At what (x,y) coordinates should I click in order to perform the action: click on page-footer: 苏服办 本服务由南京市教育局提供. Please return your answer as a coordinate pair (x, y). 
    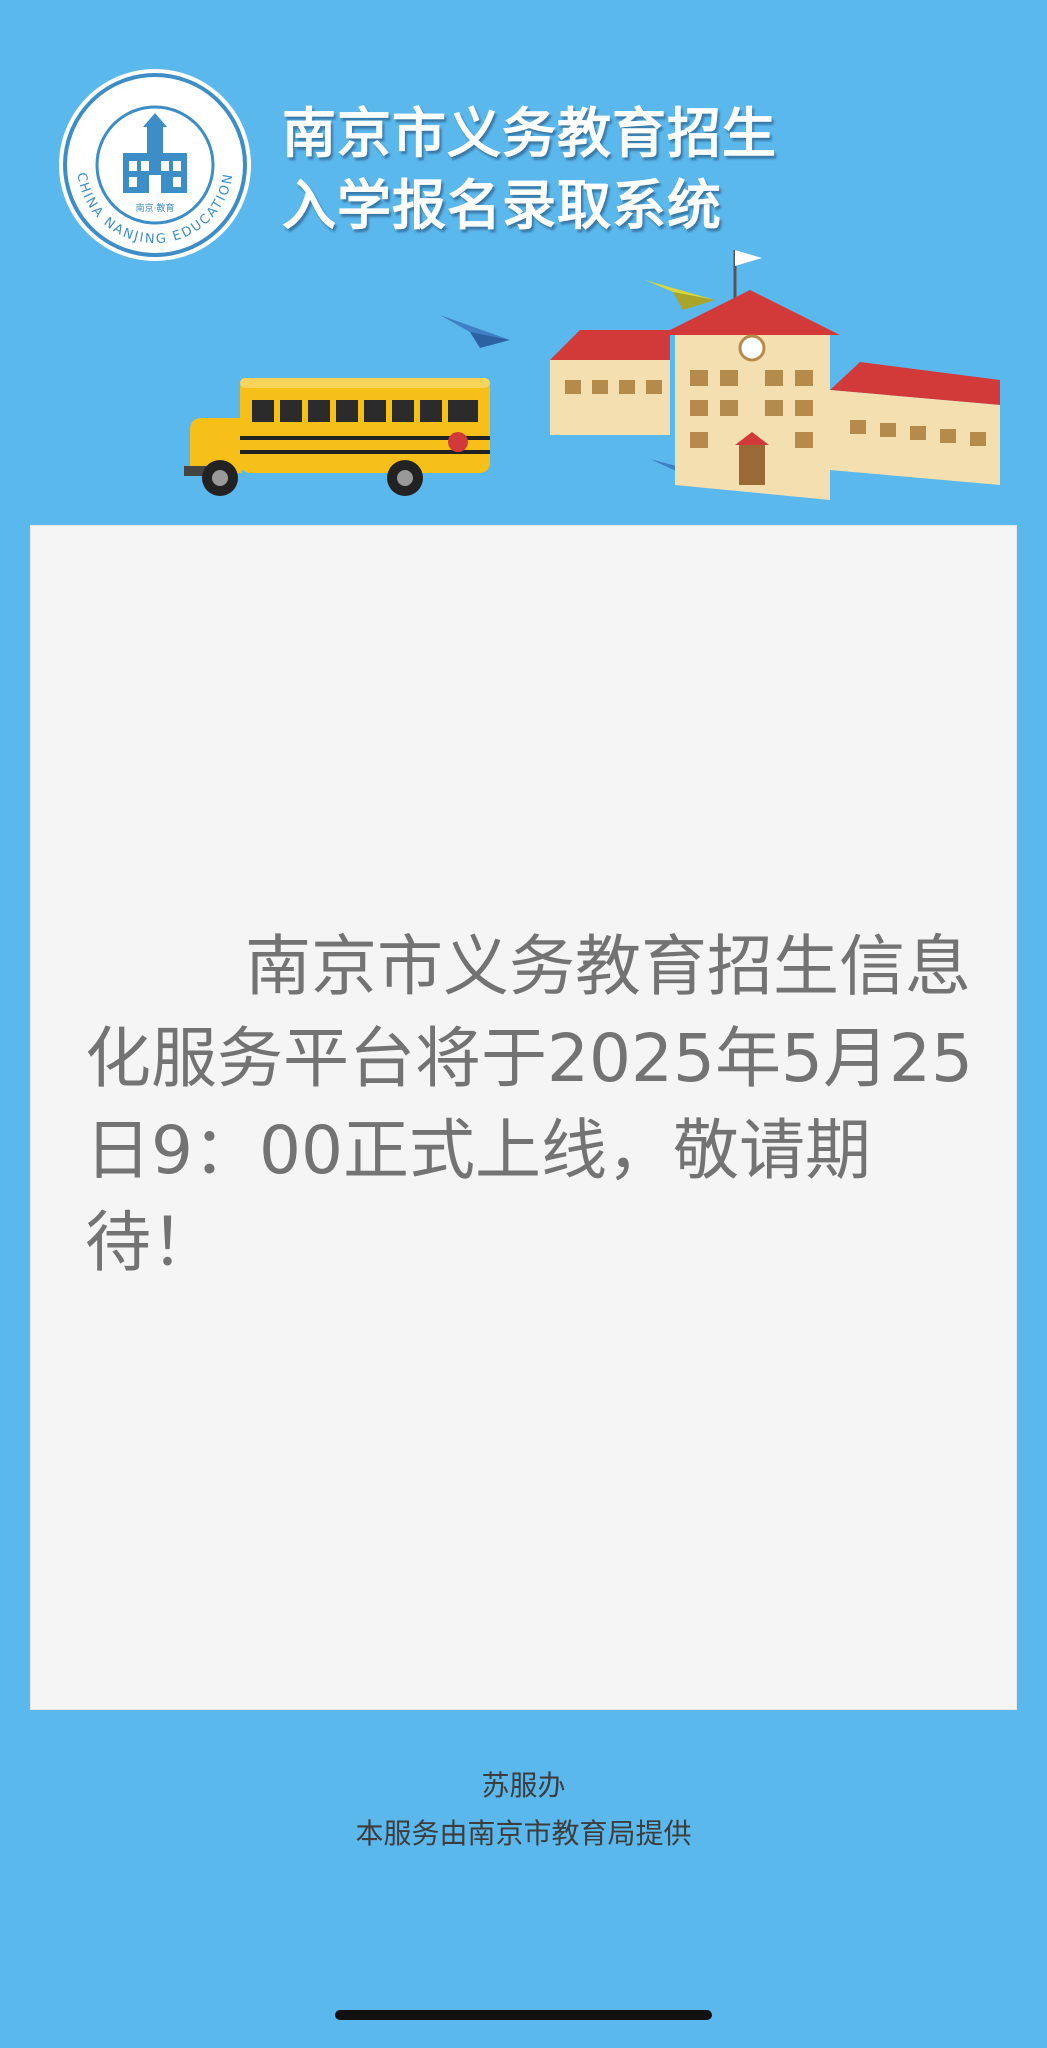
    Looking at the image, I should click on (523, 1810).